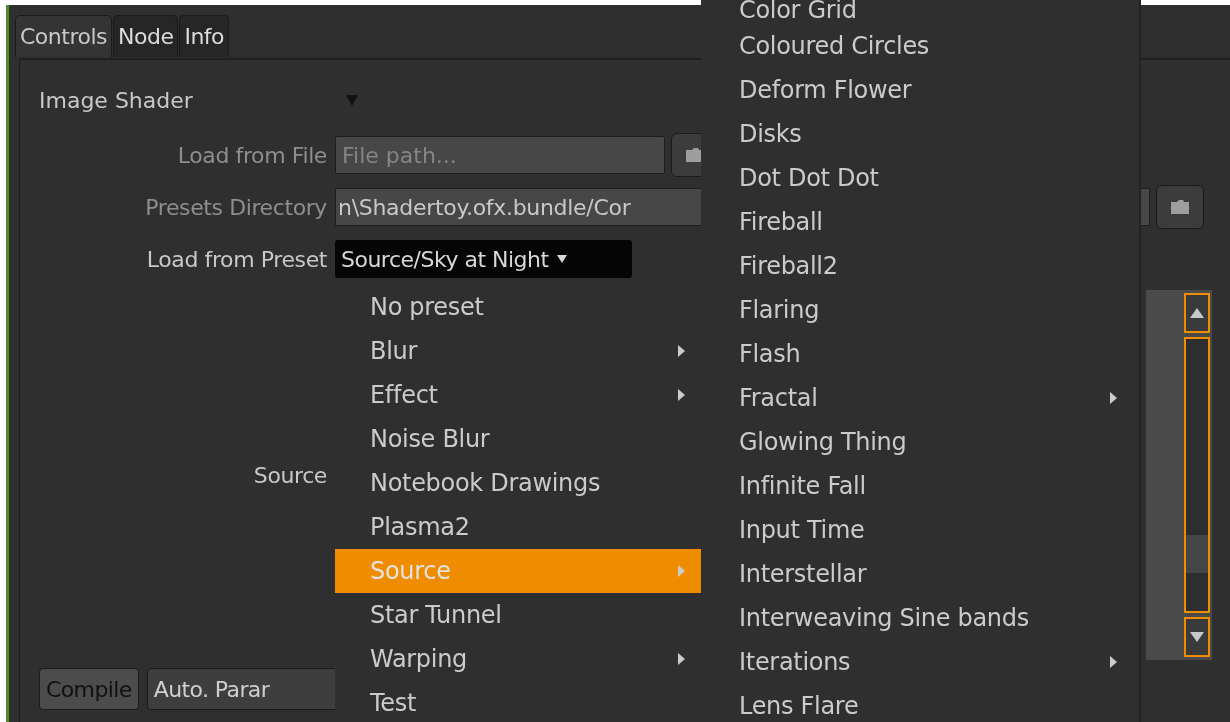 The height and width of the screenshot is (722, 1230). Describe the element at coordinates (251, 155) in the screenshot. I see `field-label: Load from File` at that location.